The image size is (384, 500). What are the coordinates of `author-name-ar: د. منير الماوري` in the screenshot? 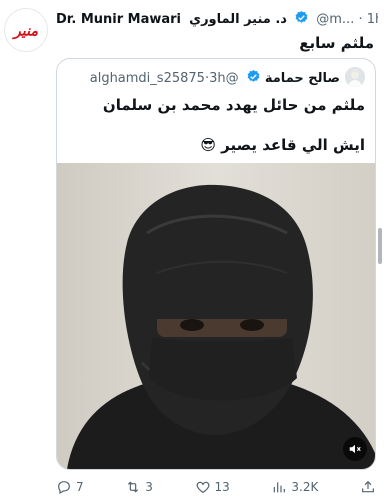 It's located at (238, 19).